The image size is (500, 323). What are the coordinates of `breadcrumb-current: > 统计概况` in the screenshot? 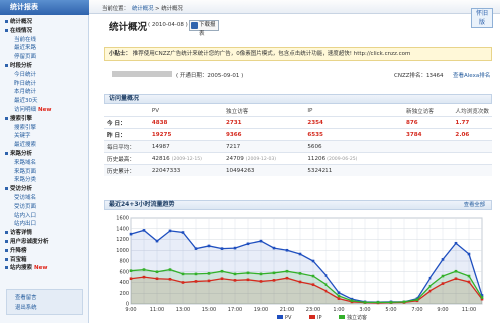 It's located at (169, 9).